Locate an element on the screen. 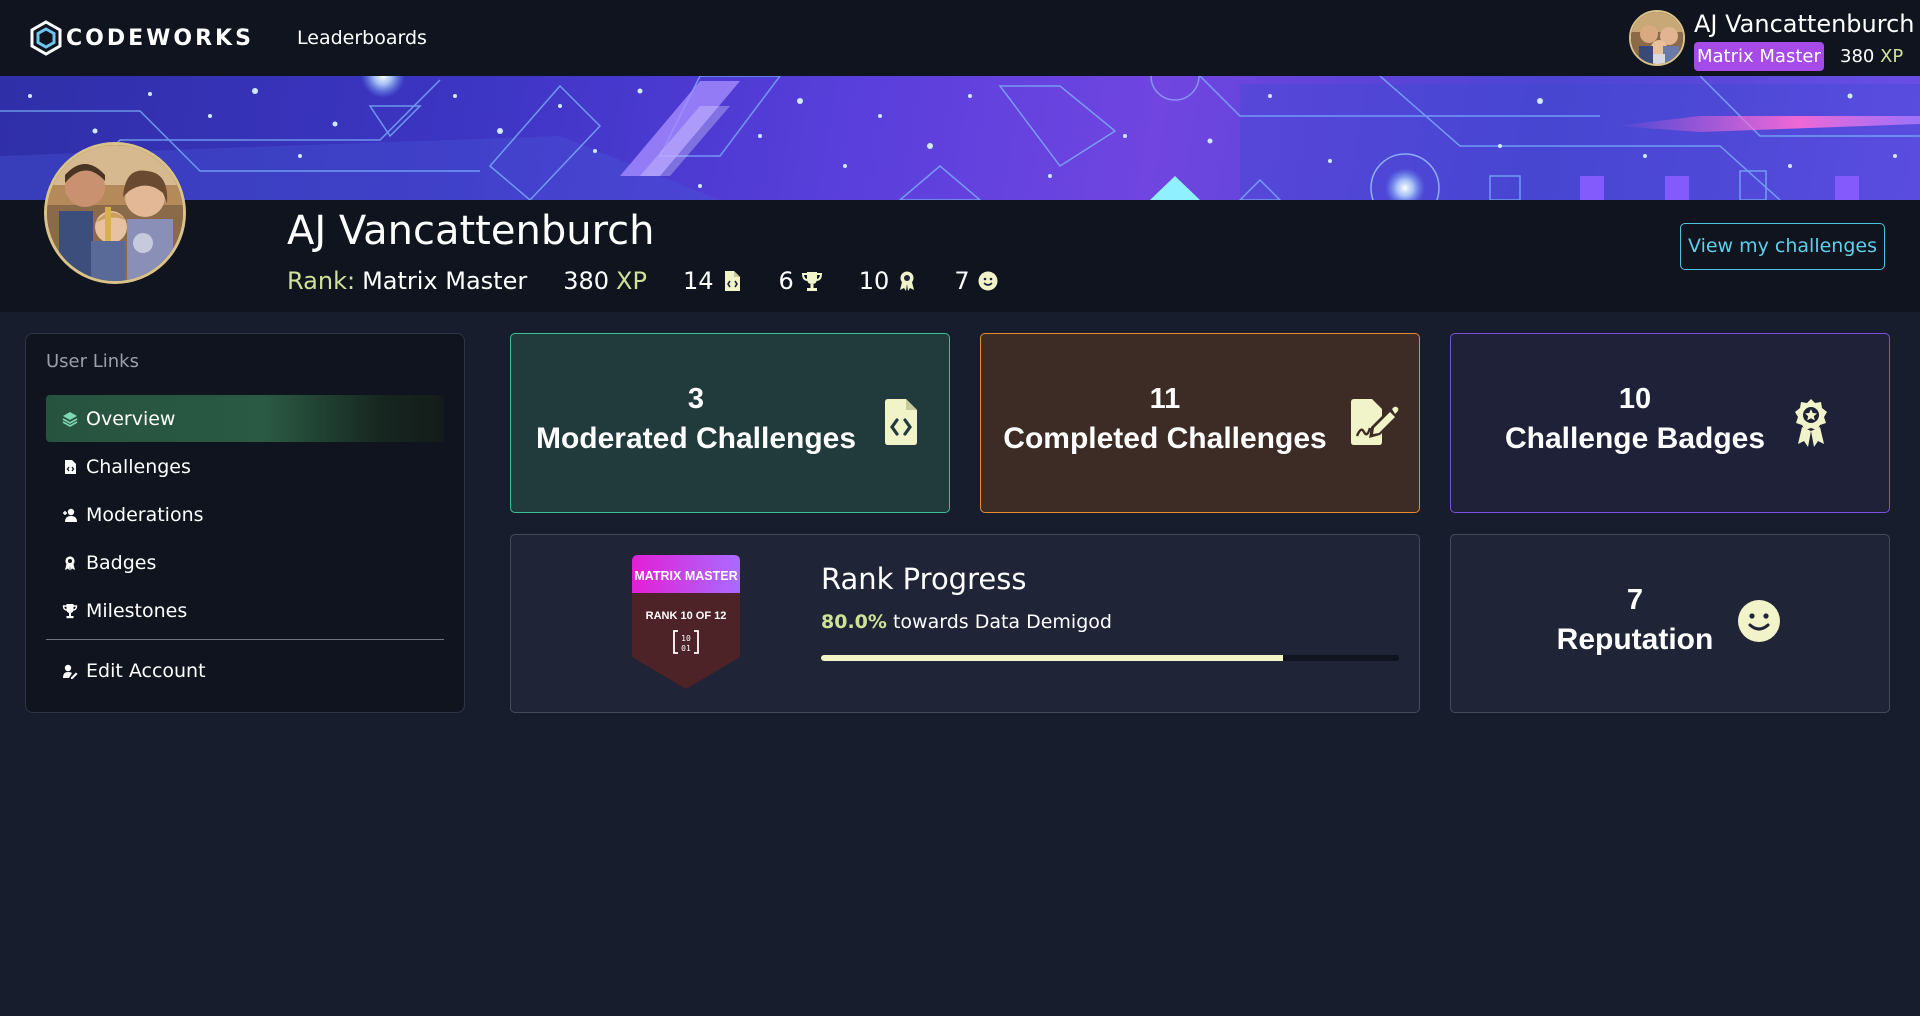 The width and height of the screenshot is (1920, 1016). moderated-challenges-card: 3 Moderated Challenges is located at coordinates (730, 423).